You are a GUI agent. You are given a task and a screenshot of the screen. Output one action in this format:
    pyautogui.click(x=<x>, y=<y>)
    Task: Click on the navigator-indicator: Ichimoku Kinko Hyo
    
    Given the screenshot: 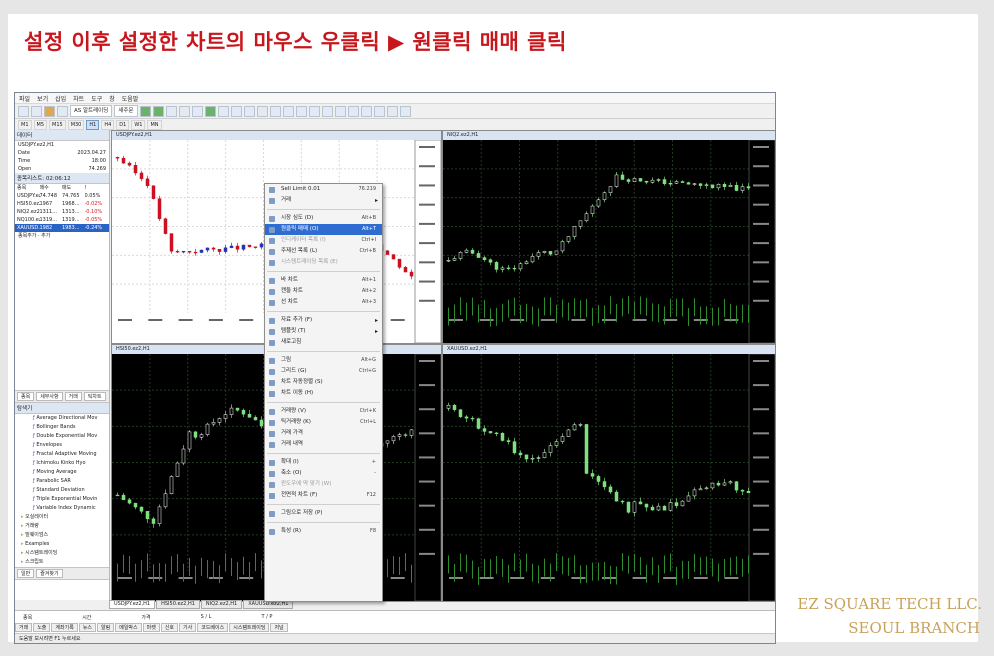 What is the action you would take?
    pyautogui.click(x=62, y=463)
    